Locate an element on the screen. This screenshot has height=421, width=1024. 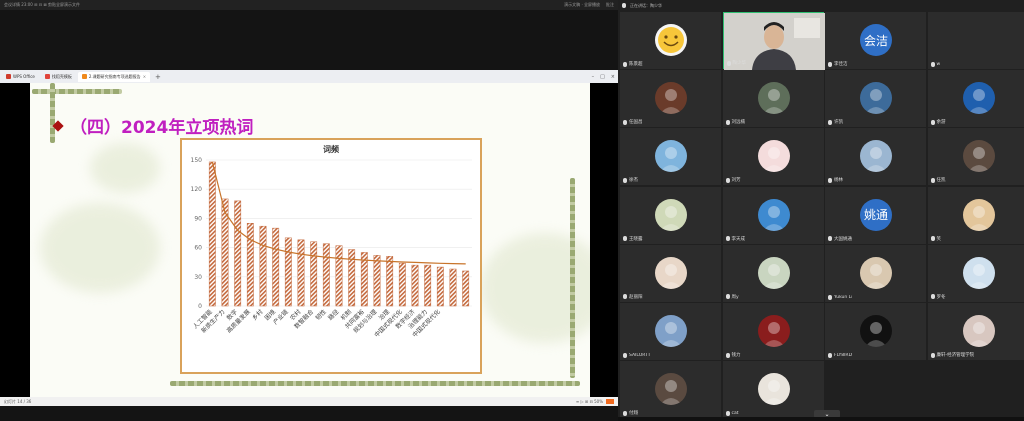
participant-name: 杨林 is located at coordinates (835, 180).